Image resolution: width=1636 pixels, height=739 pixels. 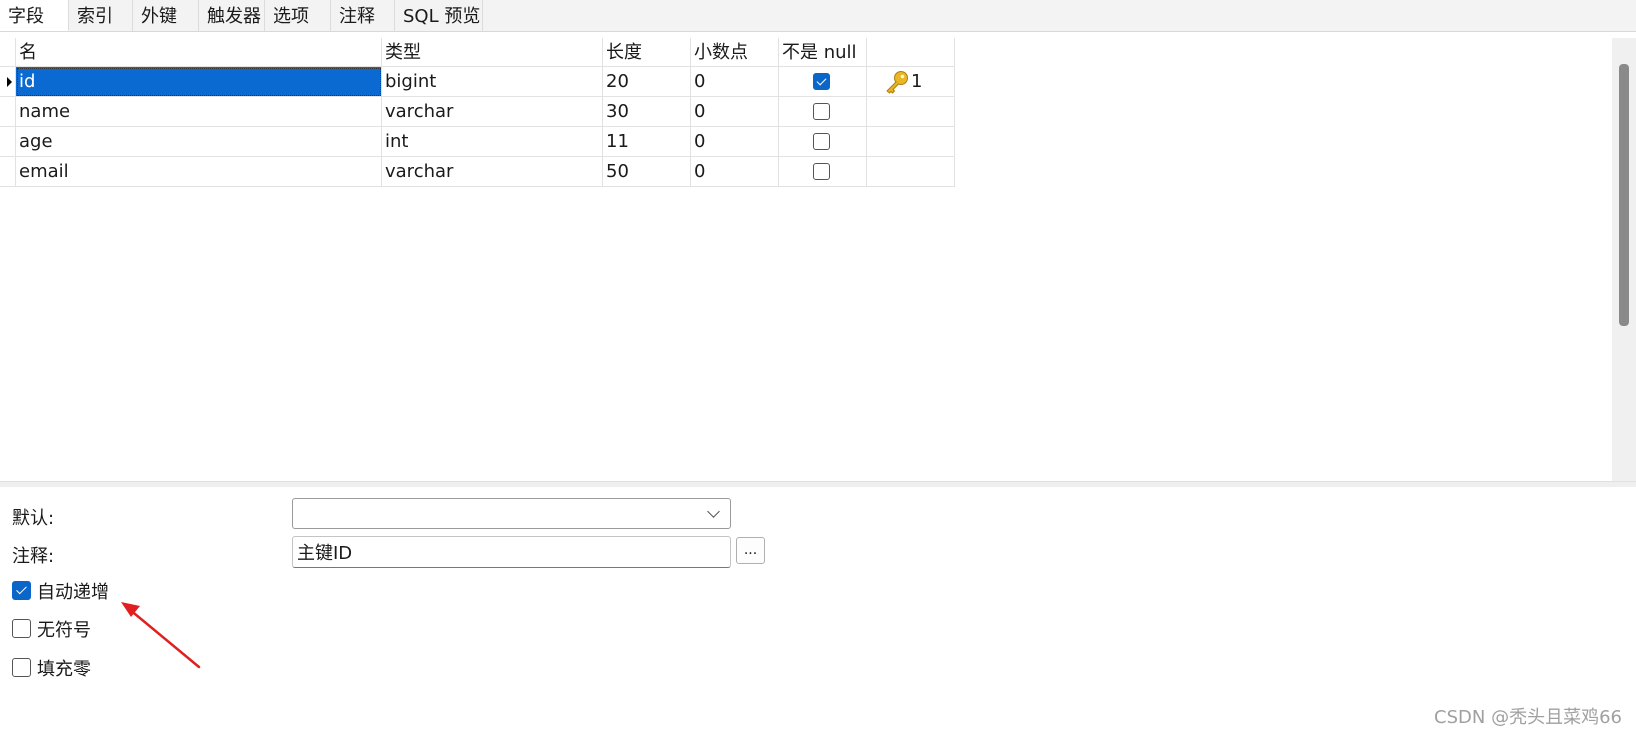 I want to click on default-value-dropdown, so click(x=511, y=513).